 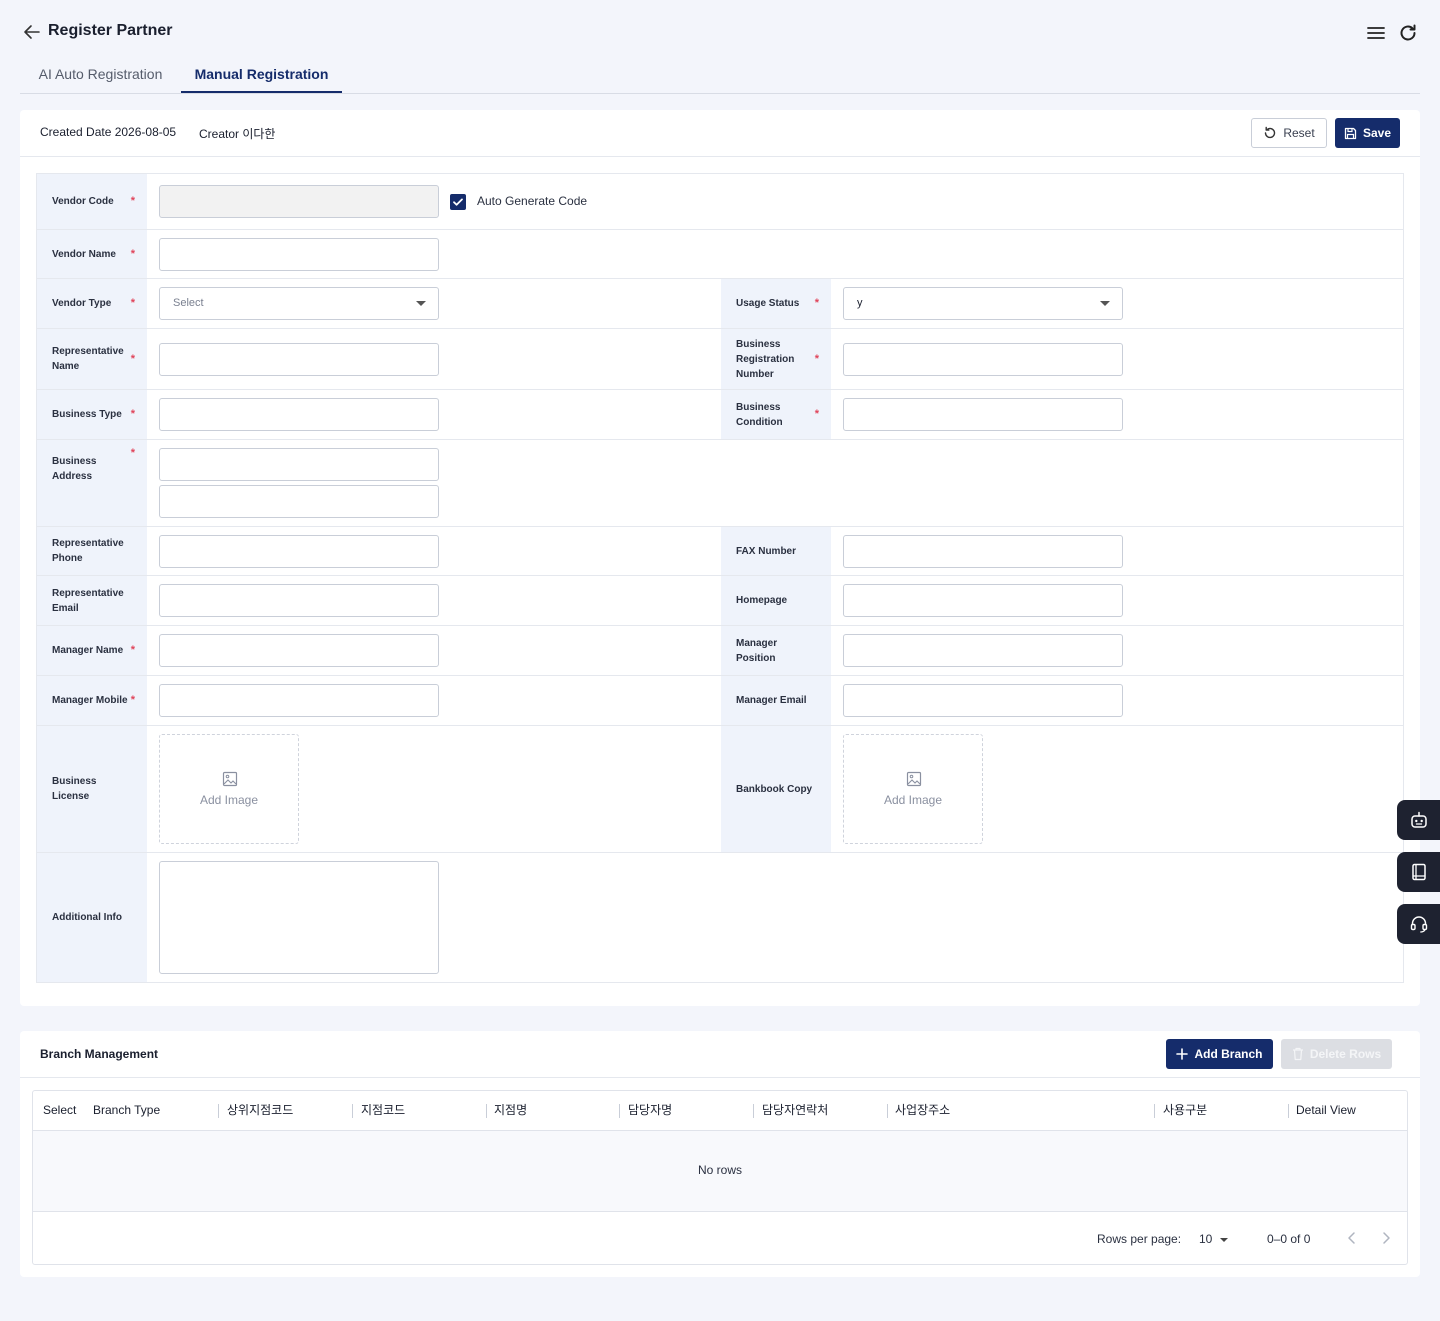 What do you see at coordinates (860, 303) in the screenshot?
I see `usage-status-value: y` at bounding box center [860, 303].